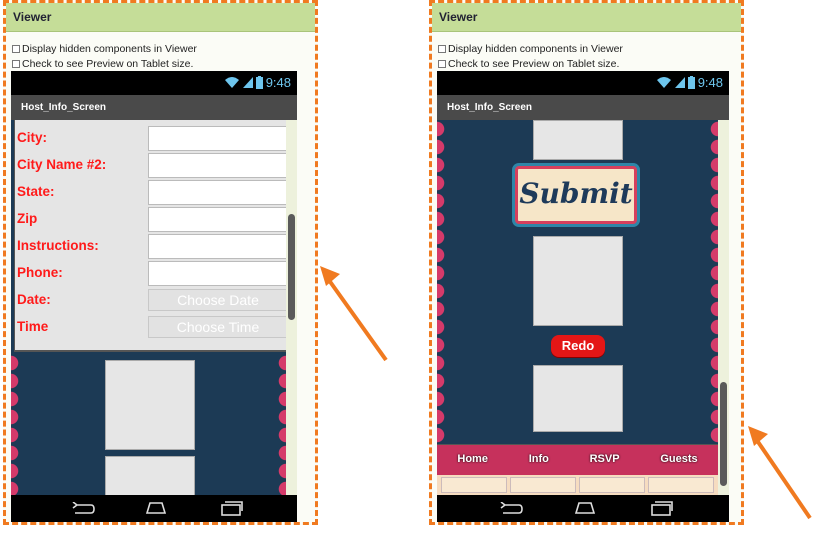  I want to click on instructions-input, so click(217, 246).